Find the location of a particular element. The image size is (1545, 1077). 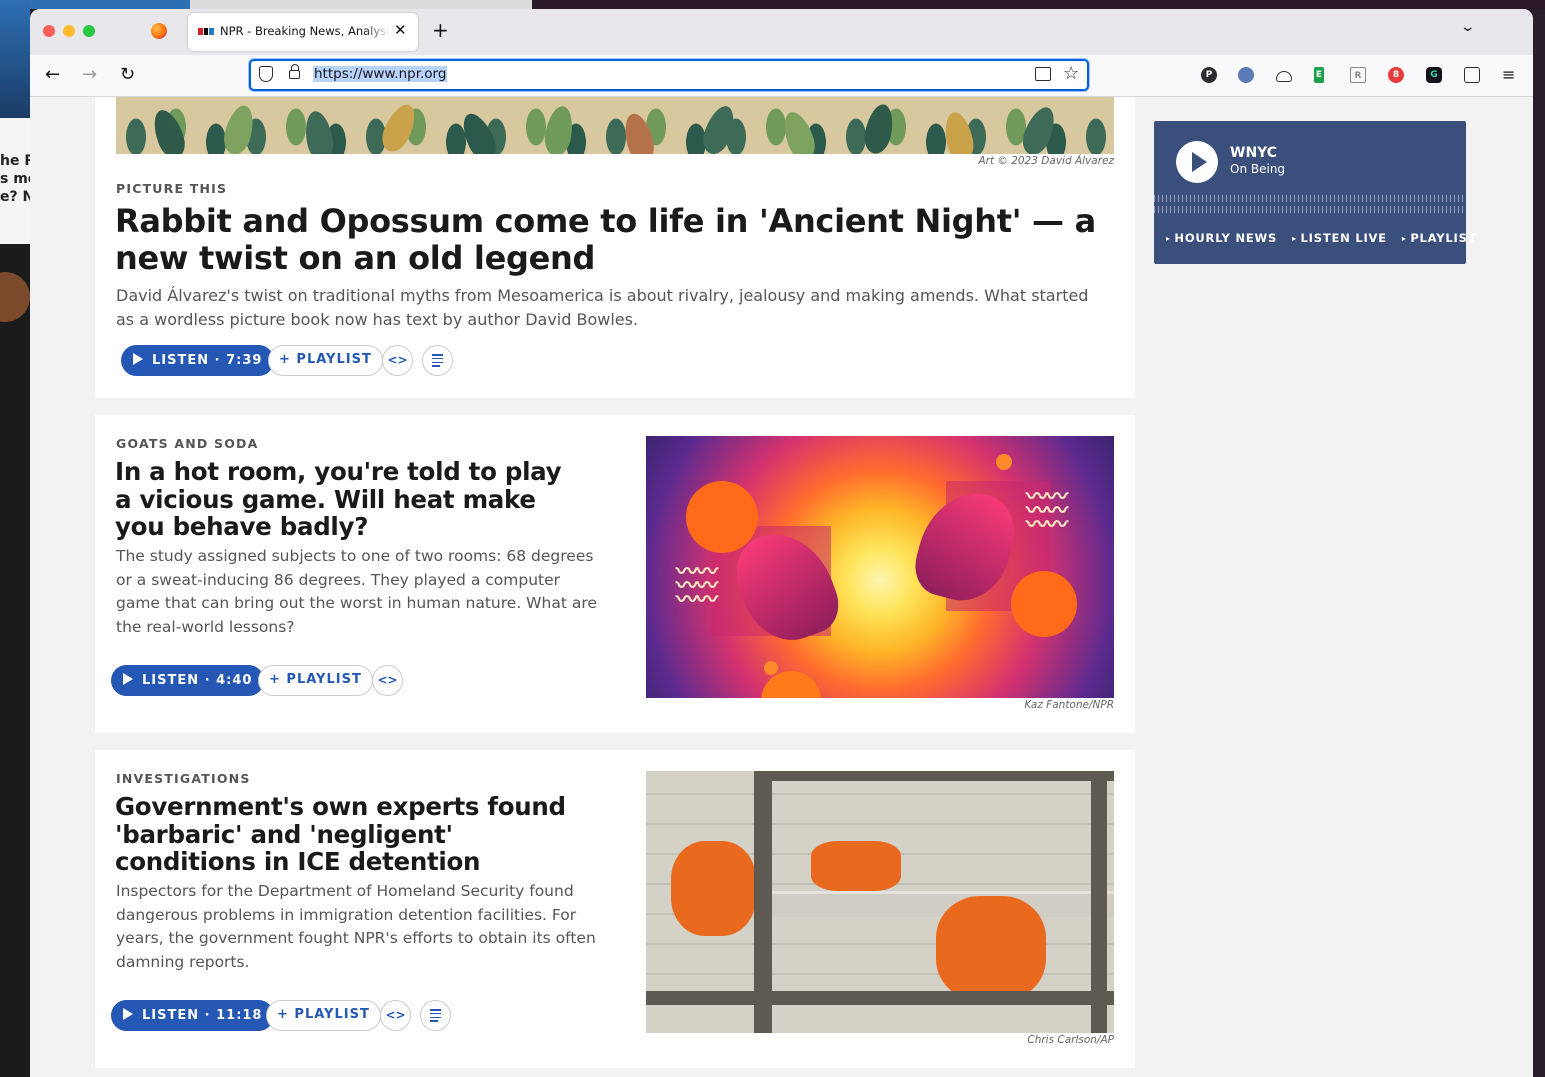

cloud-extension-icon is located at coordinates (1284, 76).